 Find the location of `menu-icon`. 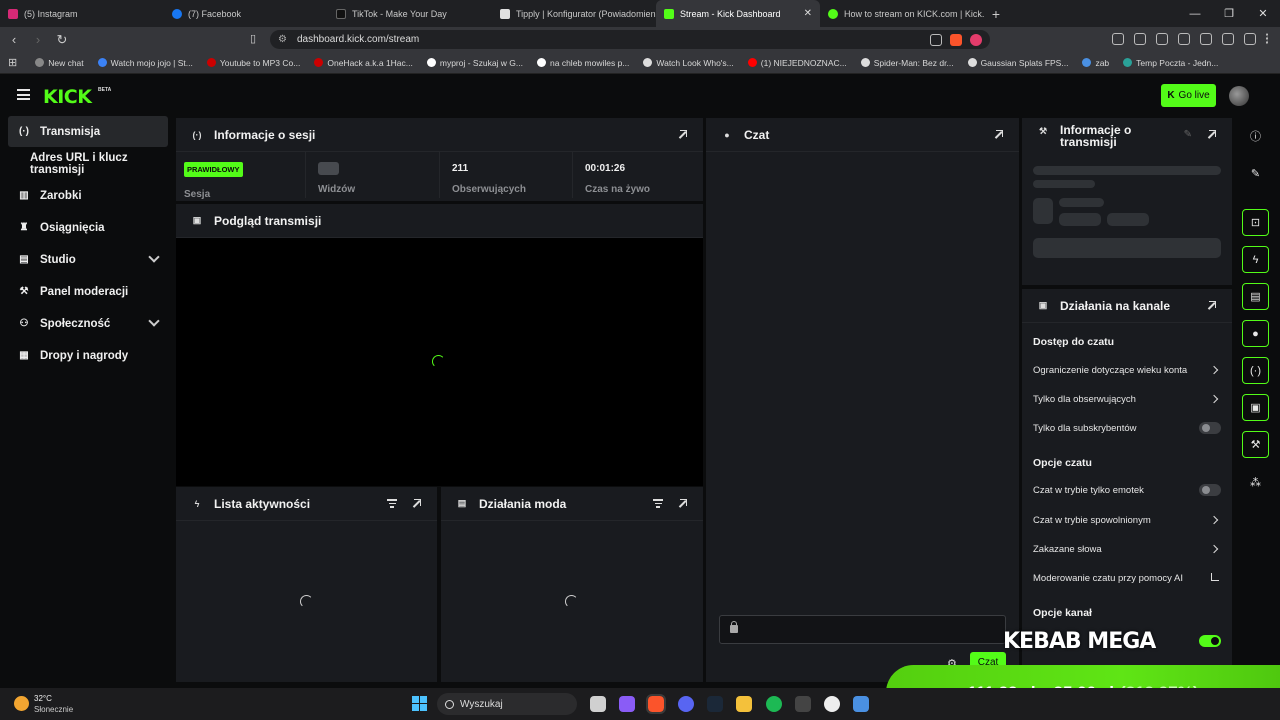

menu-icon is located at coordinates (1268, 39).